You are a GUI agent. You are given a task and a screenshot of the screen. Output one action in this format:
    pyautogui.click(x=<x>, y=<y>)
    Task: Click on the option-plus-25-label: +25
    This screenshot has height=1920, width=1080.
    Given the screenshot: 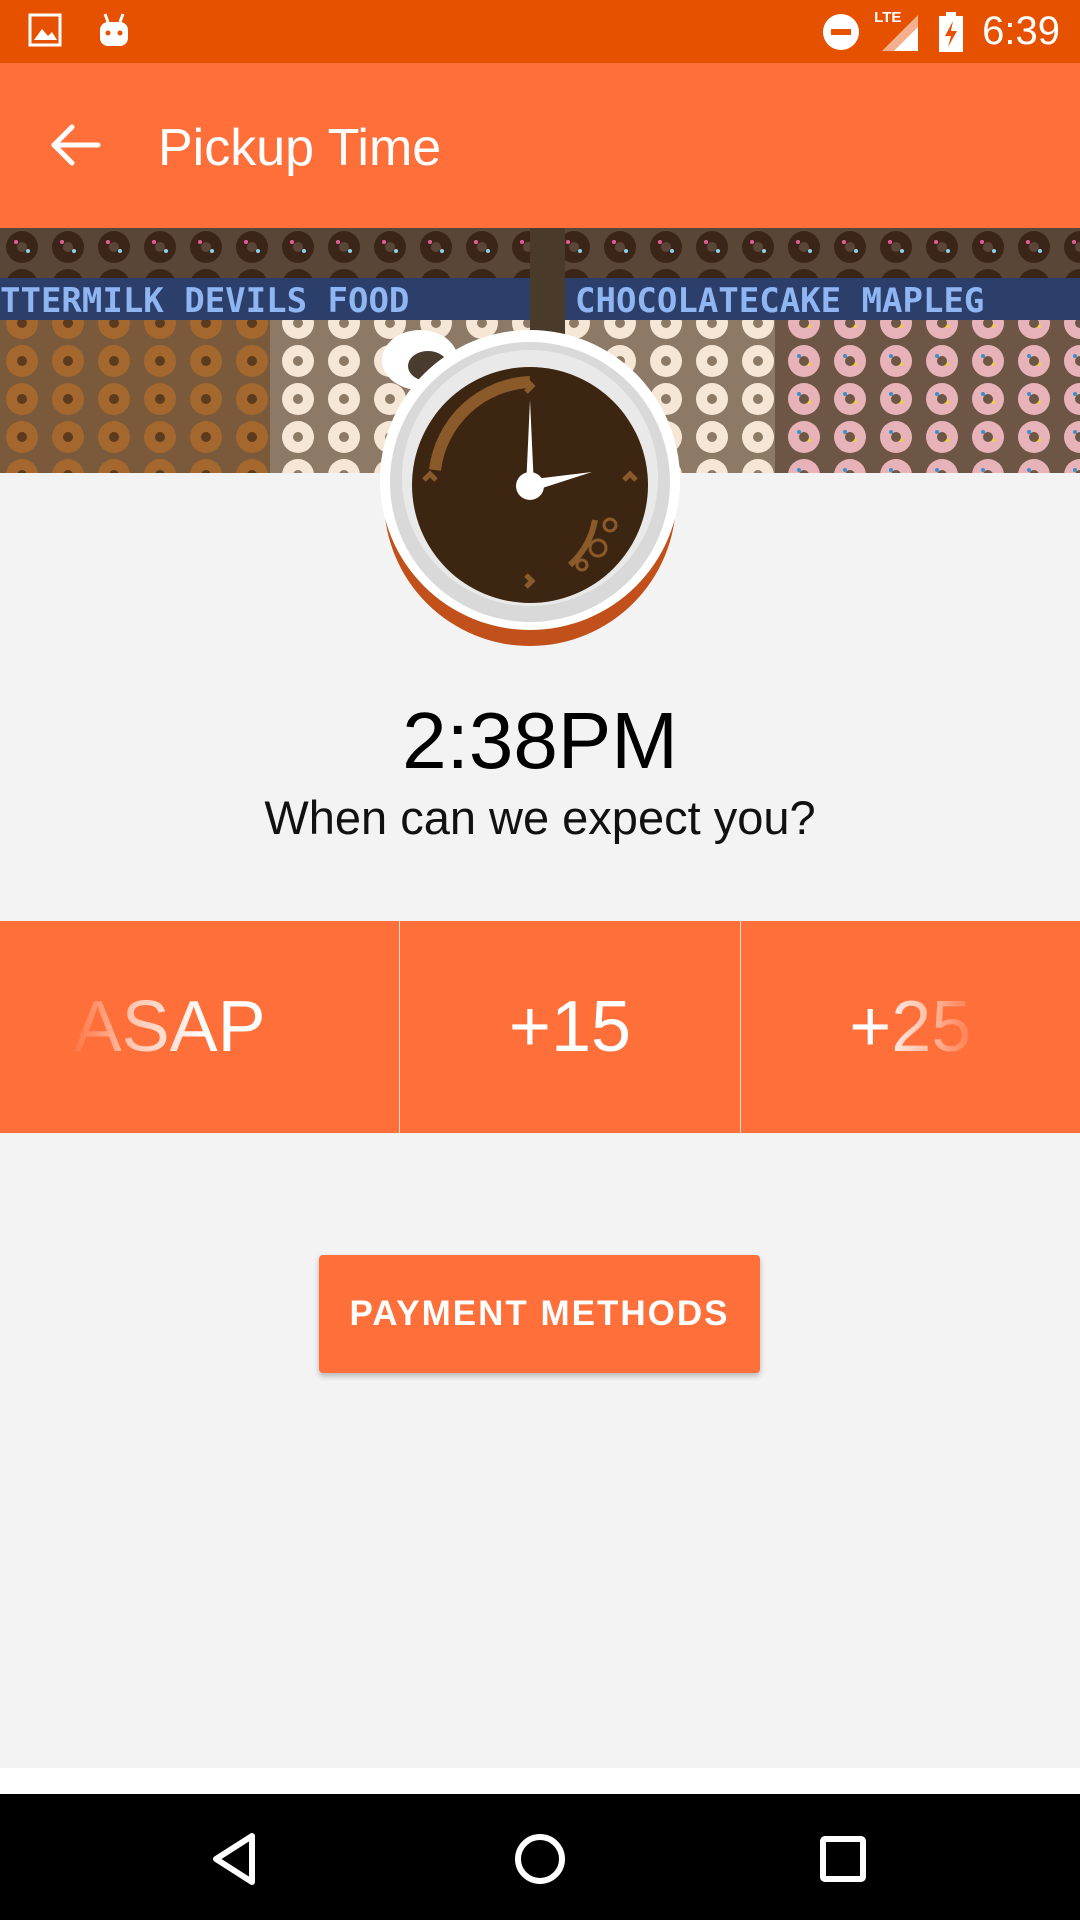 What is the action you would take?
    pyautogui.click(x=910, y=1027)
    